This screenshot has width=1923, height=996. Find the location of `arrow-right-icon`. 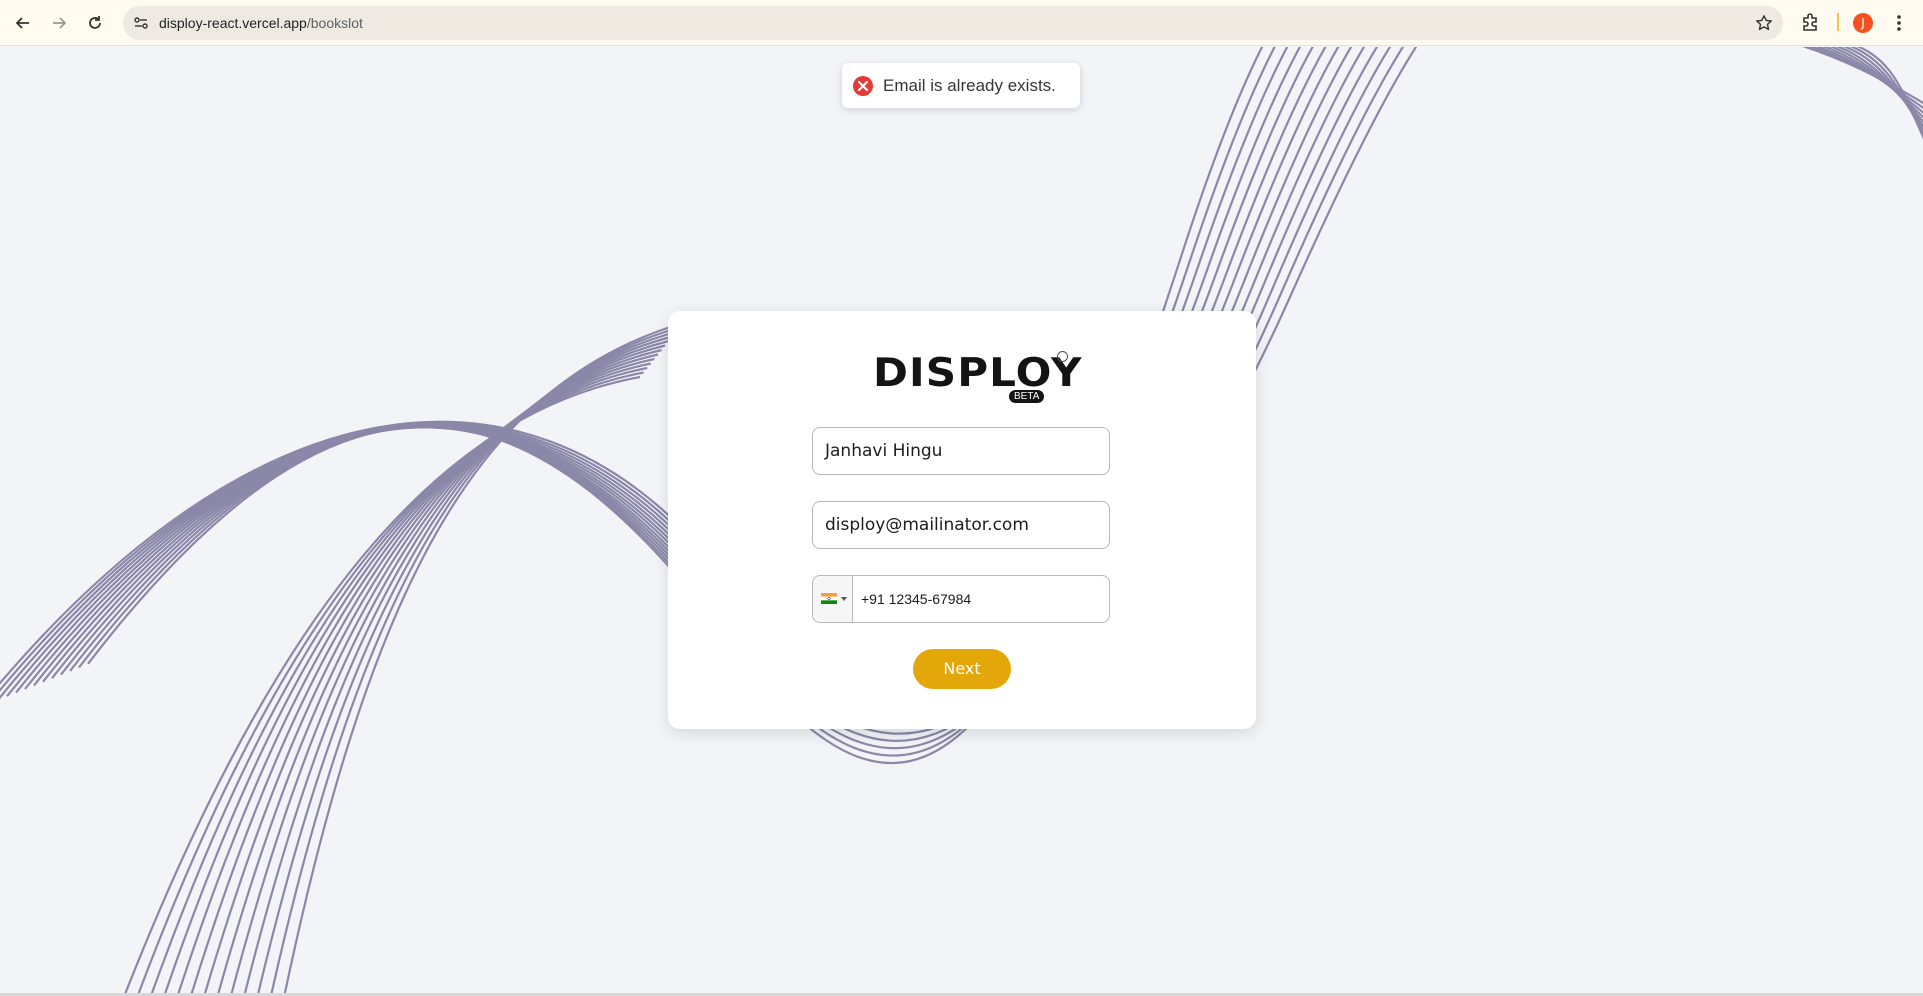

arrow-right-icon is located at coordinates (60, 23).